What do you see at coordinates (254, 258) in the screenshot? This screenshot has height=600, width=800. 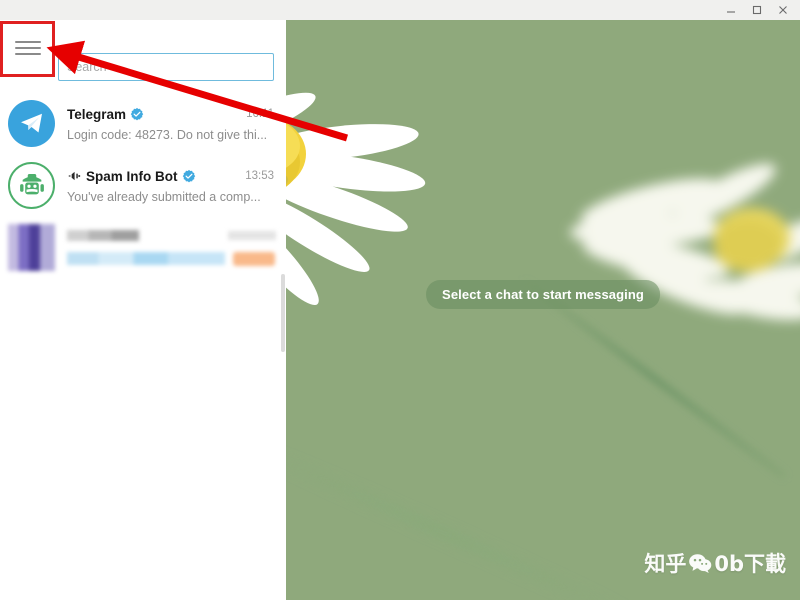 I see `redacted-unread-badge` at bounding box center [254, 258].